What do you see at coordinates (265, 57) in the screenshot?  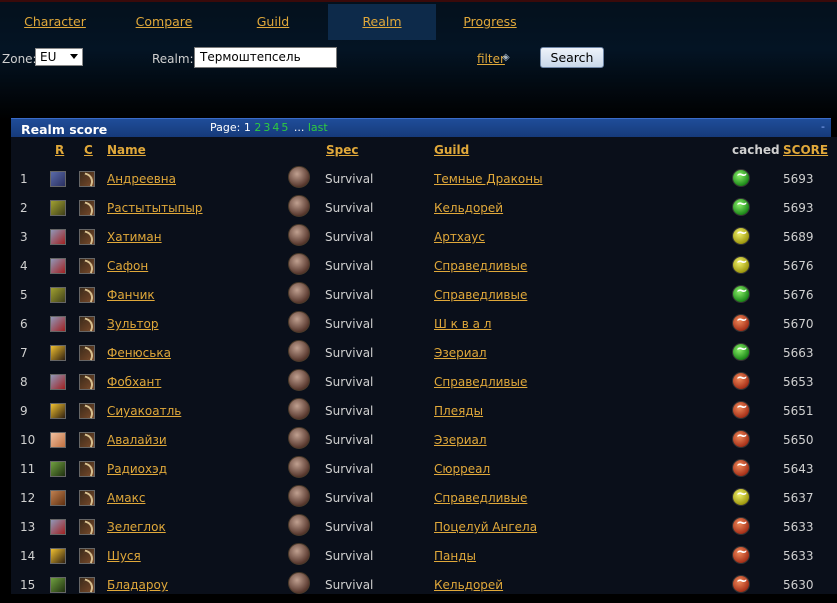 I see `realm-input: Термоштепсель` at bounding box center [265, 57].